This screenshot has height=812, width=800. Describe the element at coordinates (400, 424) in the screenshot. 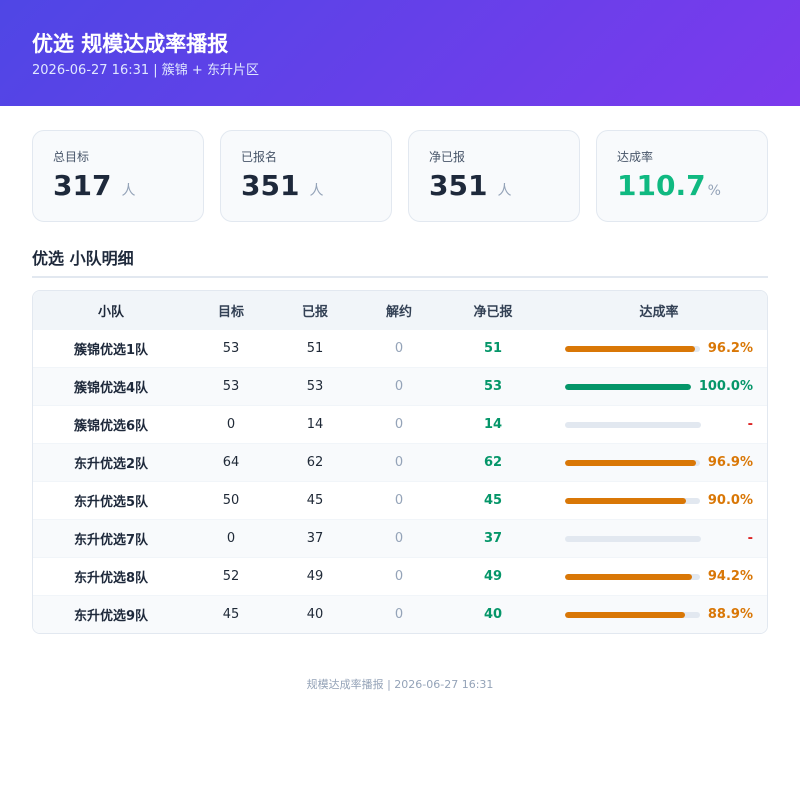

I see `table-row: 簇锦优选6队 0 14 0 14 -` at that location.